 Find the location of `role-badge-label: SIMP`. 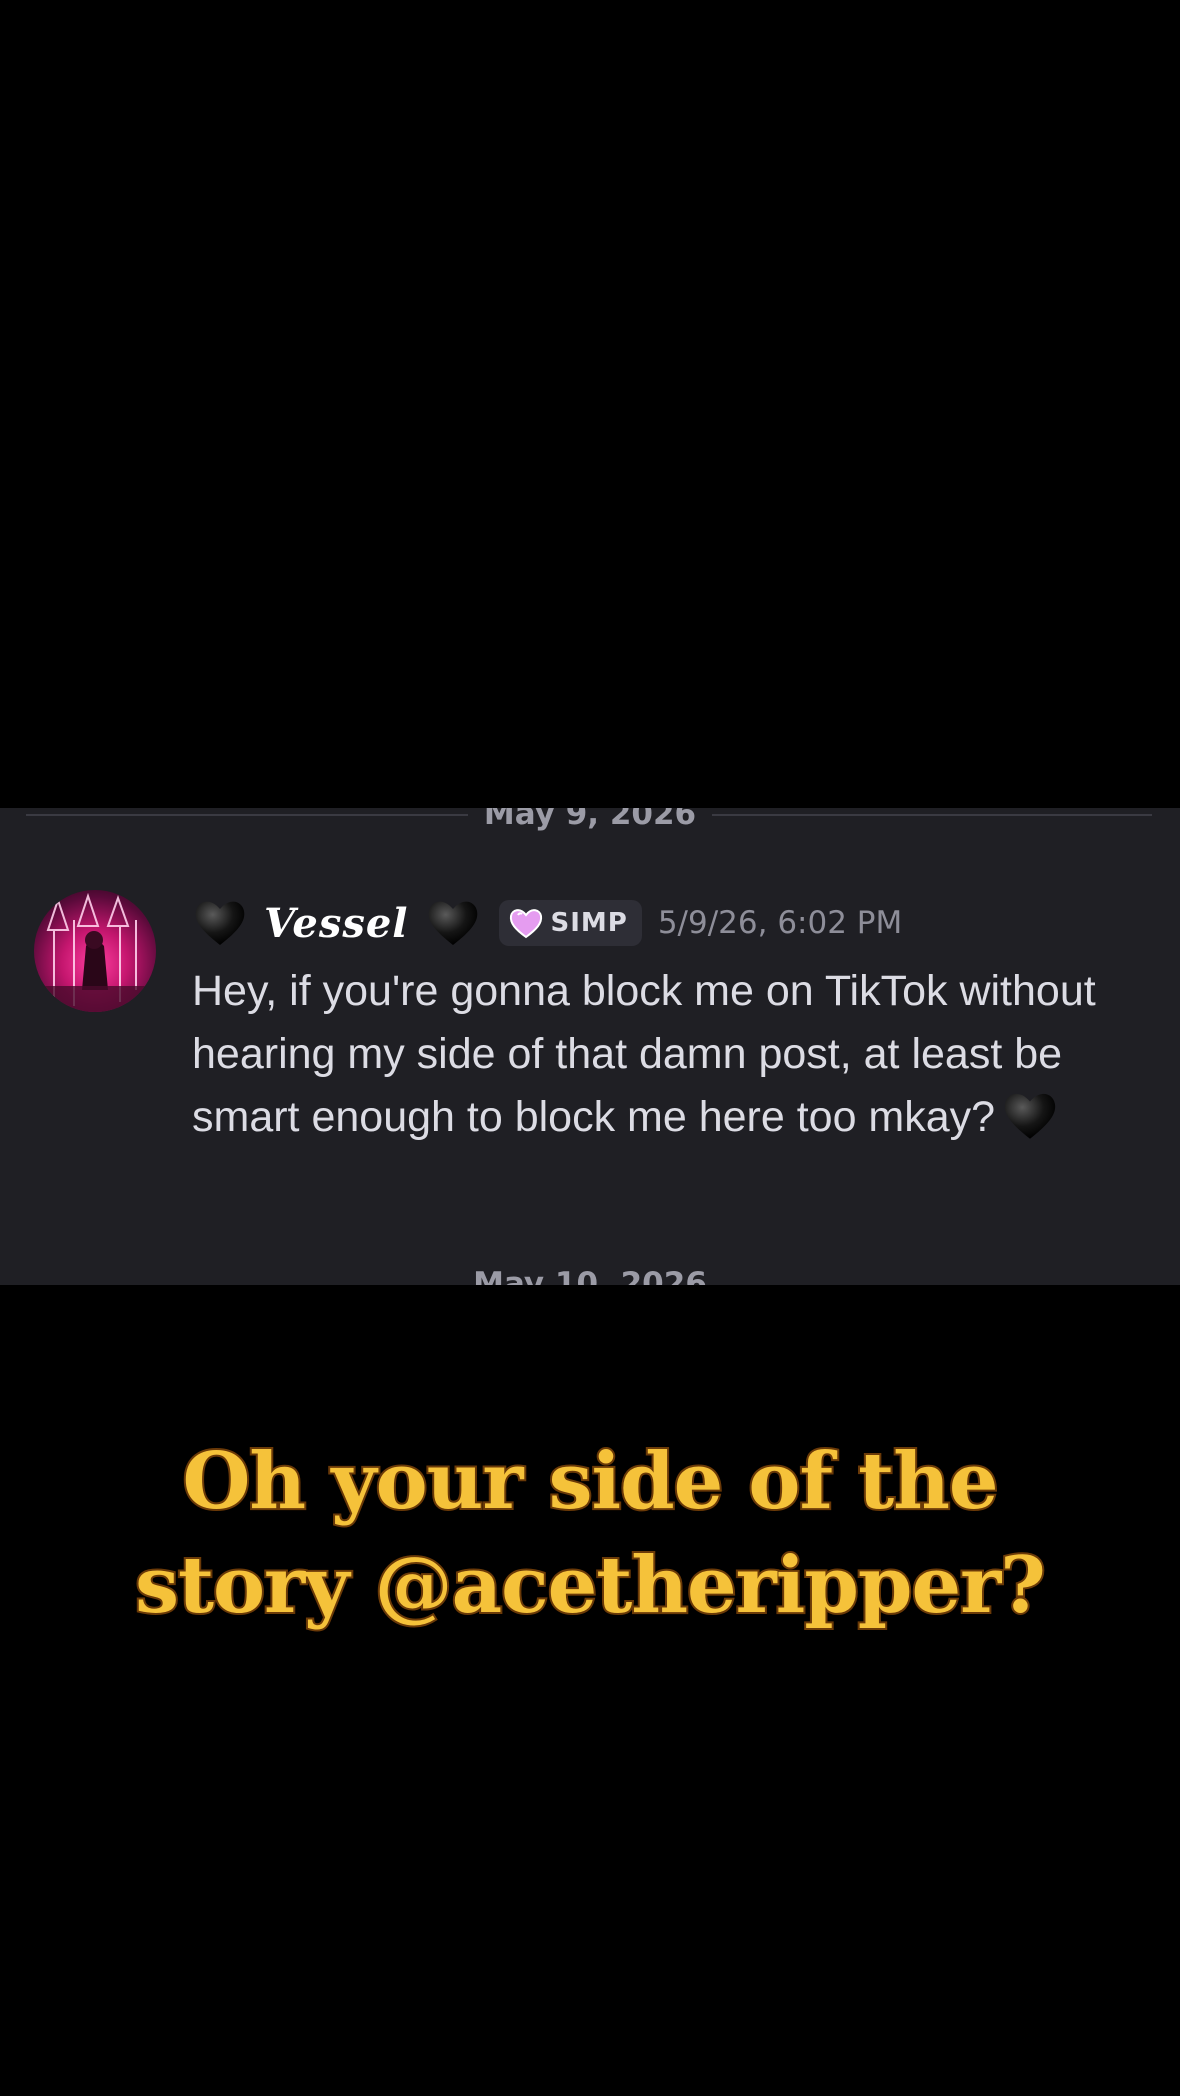

role-badge-label: SIMP is located at coordinates (589, 923).